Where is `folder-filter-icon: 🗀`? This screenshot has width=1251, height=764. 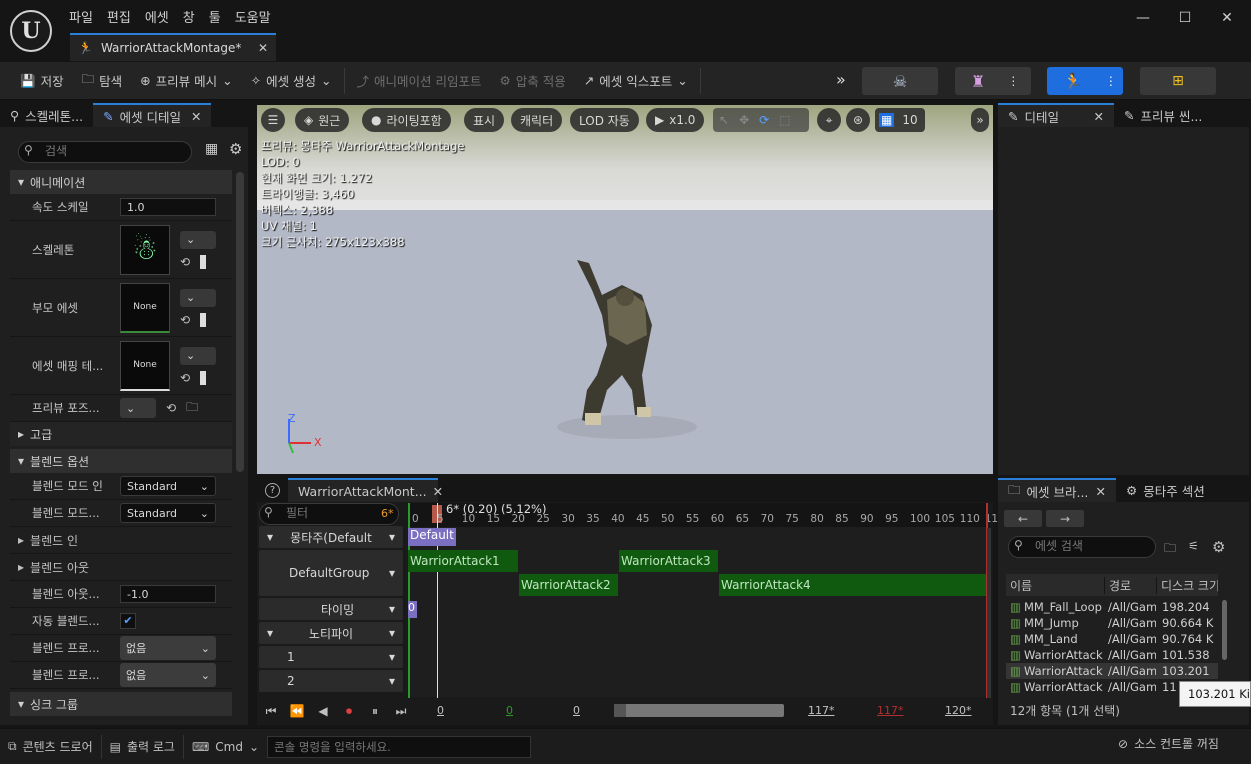 folder-filter-icon: 🗀 is located at coordinates (1170, 549).